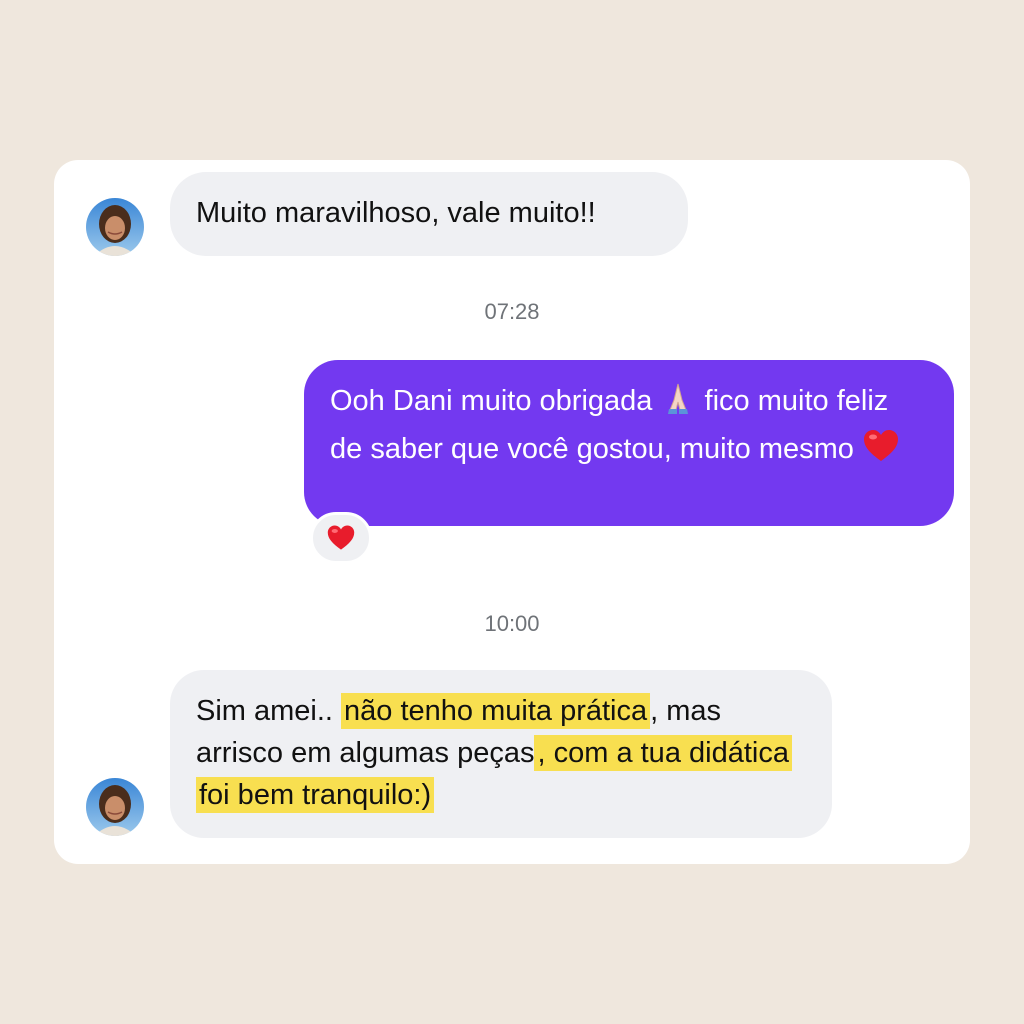  What do you see at coordinates (678, 404) in the screenshot?
I see `folded-hands-emoji-icon` at bounding box center [678, 404].